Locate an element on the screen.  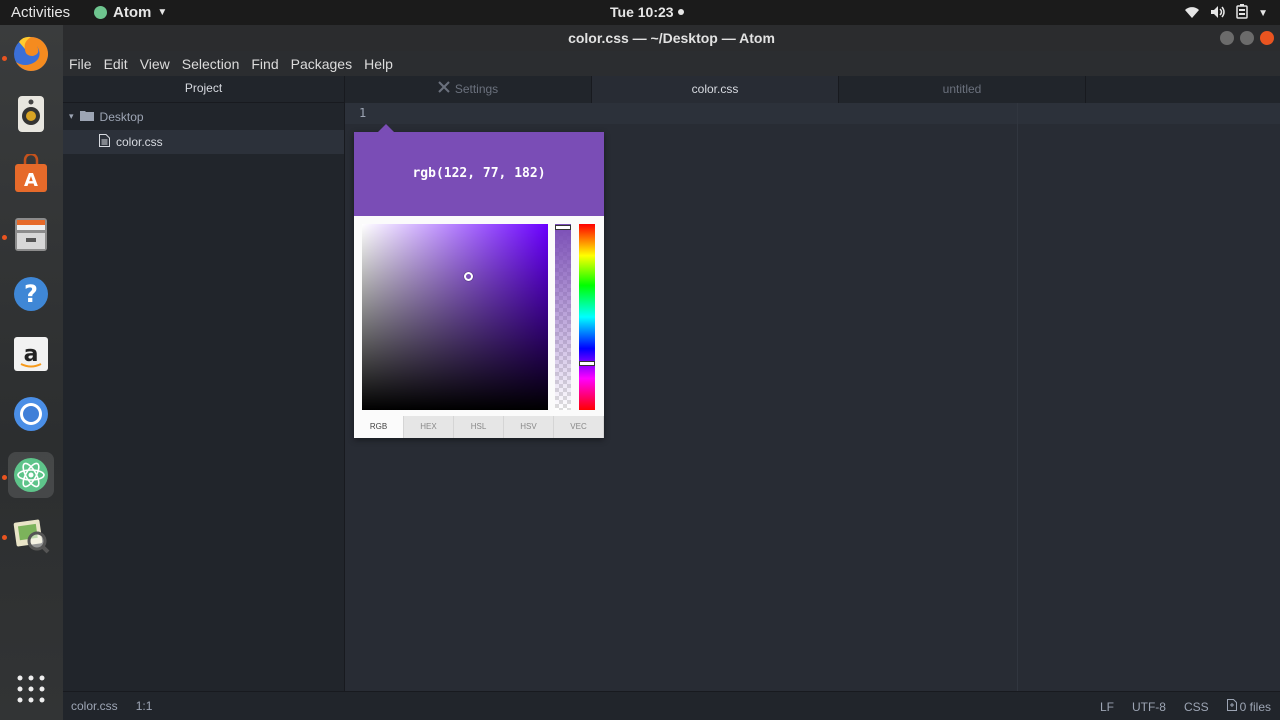
status-cursor-position: 1:1 is located at coordinates (144, 706).